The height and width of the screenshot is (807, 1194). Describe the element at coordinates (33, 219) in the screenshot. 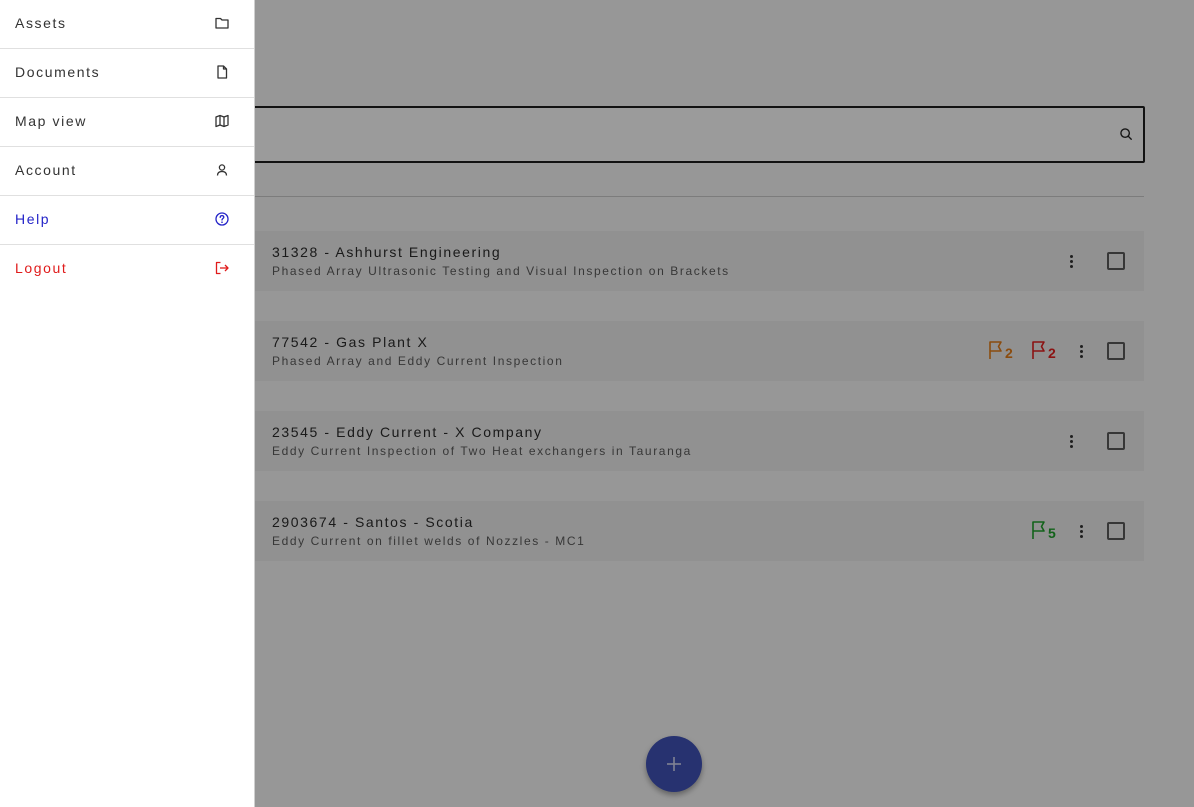

I see `menu-item-label: Help` at that location.